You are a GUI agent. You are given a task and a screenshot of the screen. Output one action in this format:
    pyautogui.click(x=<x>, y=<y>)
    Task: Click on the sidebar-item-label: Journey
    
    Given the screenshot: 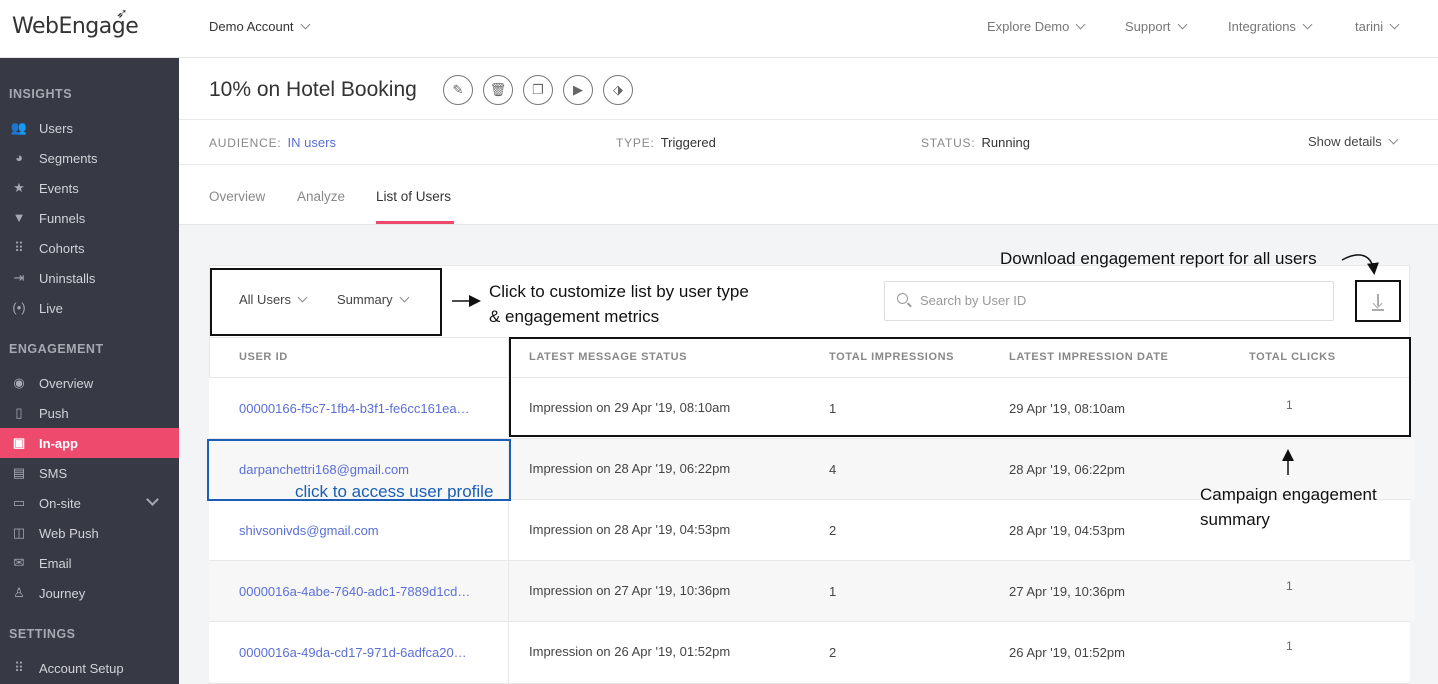 What is the action you would take?
    pyautogui.click(x=62, y=593)
    